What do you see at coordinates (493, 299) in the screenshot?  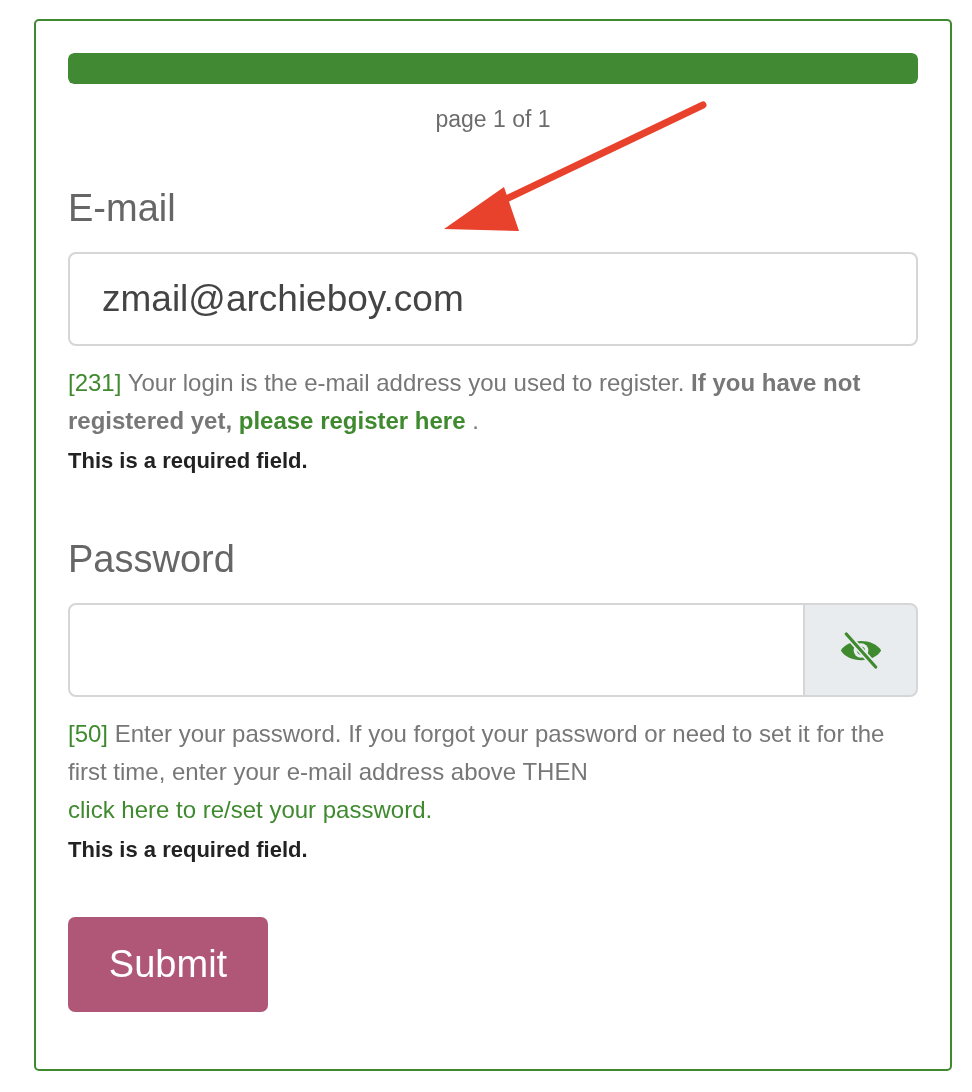 I see `email-field: zmail@archieboy.com` at bounding box center [493, 299].